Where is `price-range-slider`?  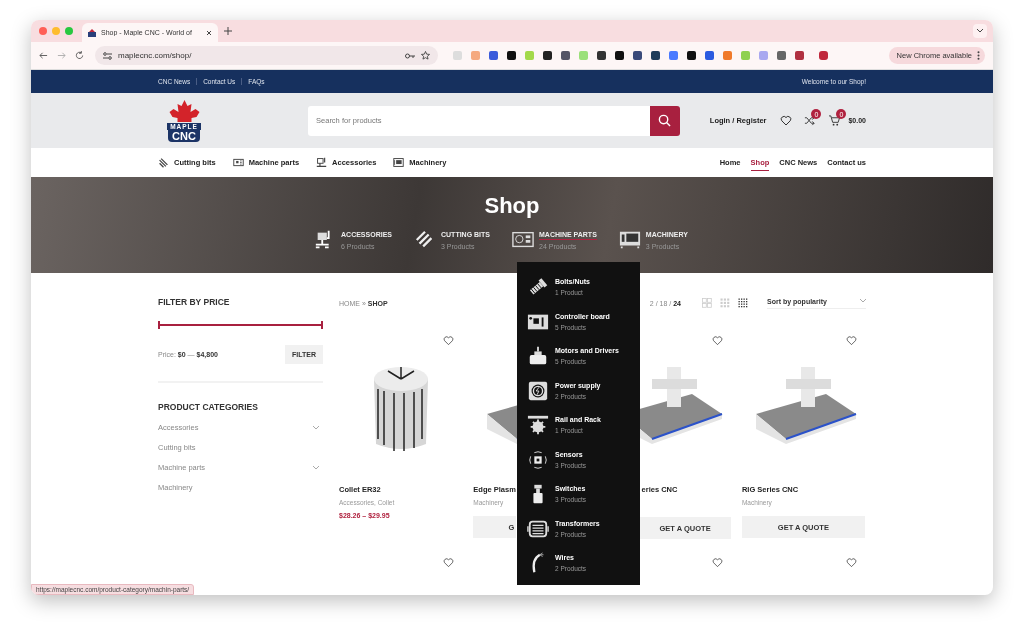 price-range-slider is located at coordinates (240, 325).